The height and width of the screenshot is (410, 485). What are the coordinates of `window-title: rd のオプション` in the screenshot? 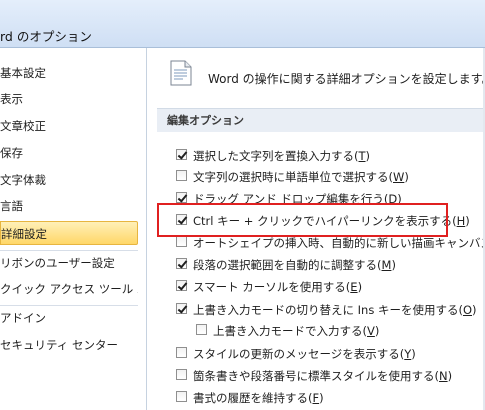 It's located at (46, 36).